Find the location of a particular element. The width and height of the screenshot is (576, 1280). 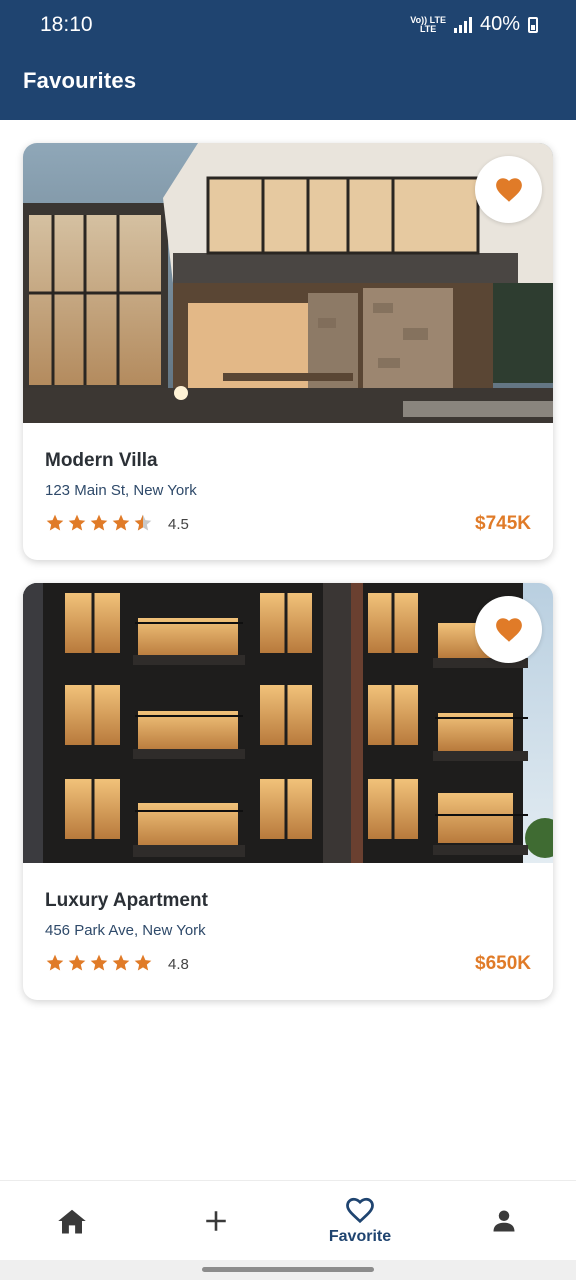

plus-icon is located at coordinates (216, 1221).